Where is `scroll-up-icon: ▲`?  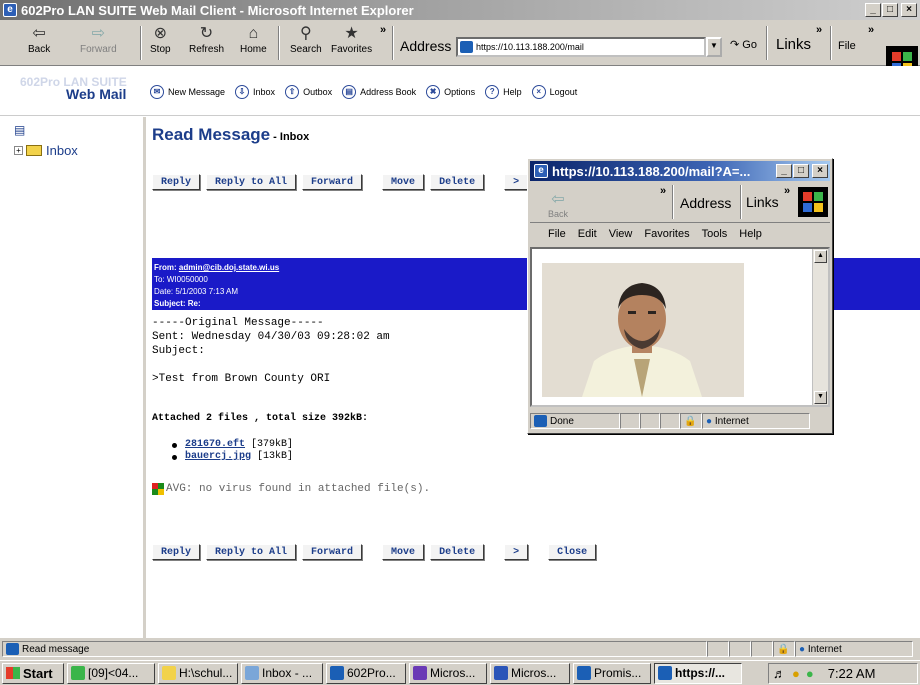 scroll-up-icon: ▲ is located at coordinates (820, 256).